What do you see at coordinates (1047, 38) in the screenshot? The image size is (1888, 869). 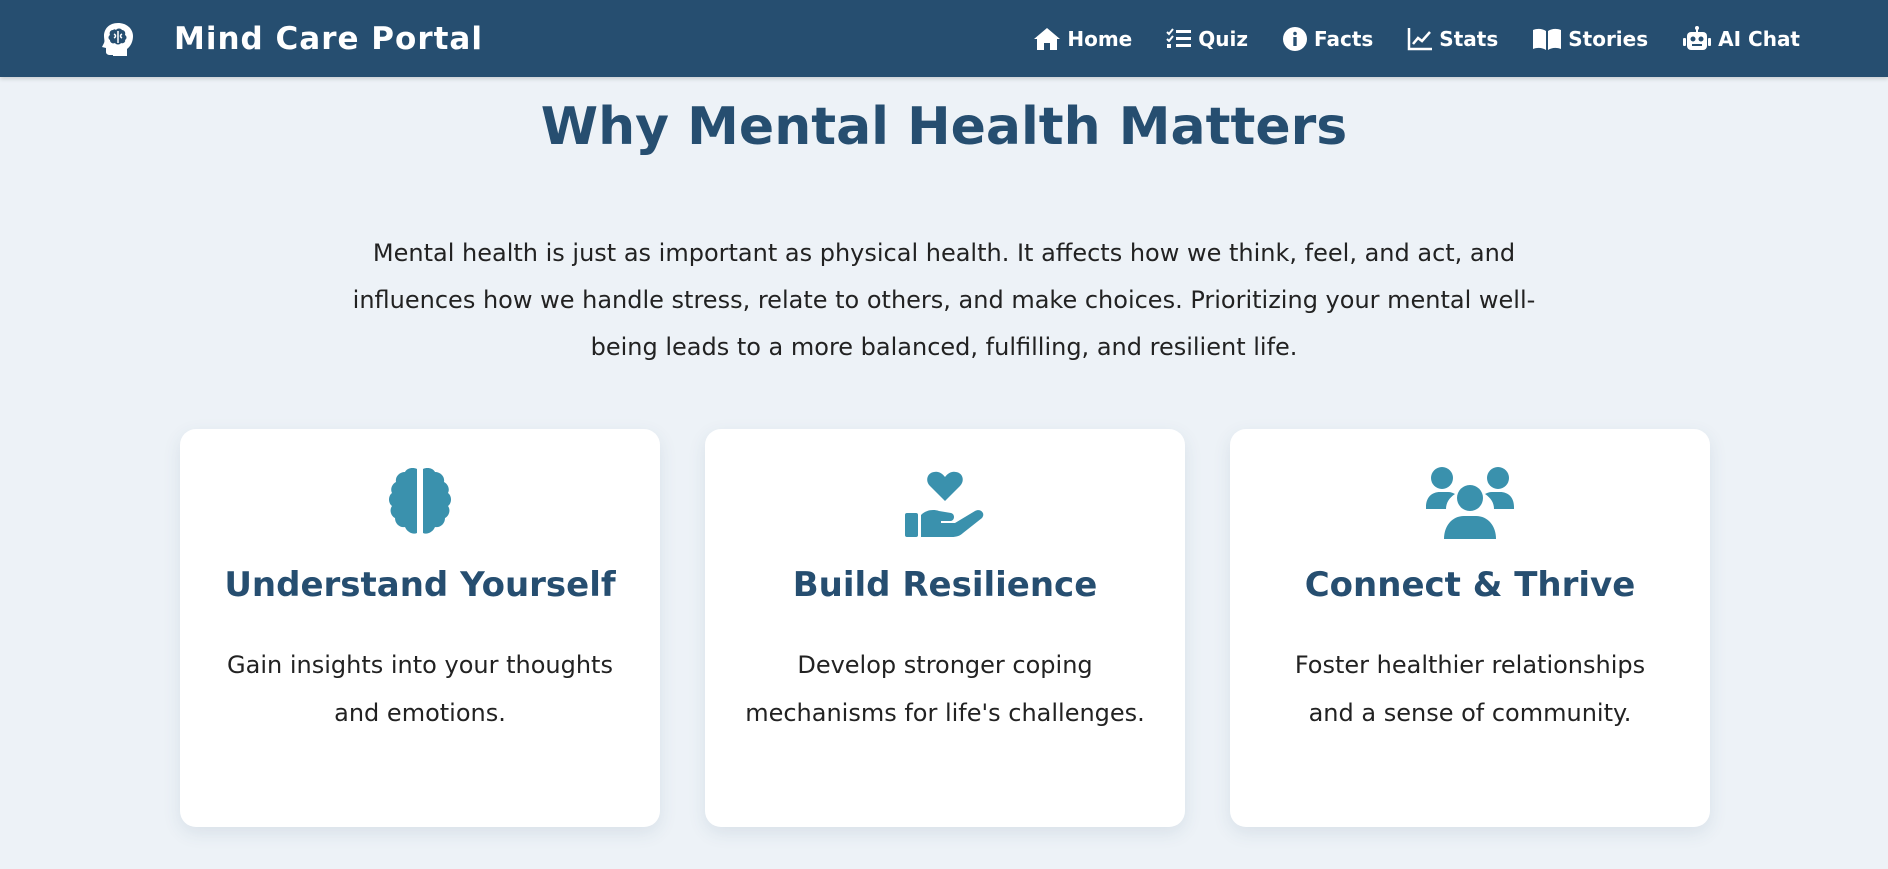 I see `home-icon` at bounding box center [1047, 38].